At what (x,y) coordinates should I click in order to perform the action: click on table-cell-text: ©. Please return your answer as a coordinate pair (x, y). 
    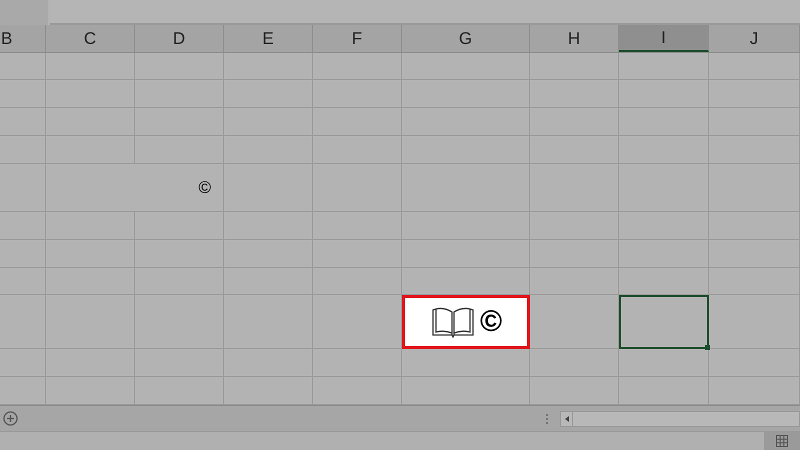
    Looking at the image, I should click on (204, 187).